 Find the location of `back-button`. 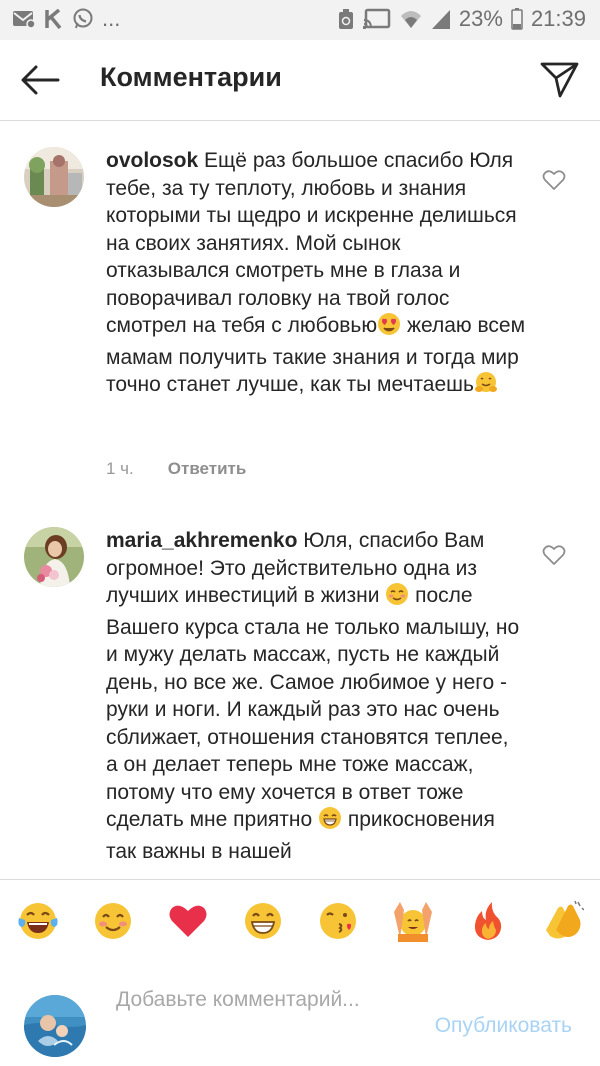

back-button is located at coordinates (40, 80).